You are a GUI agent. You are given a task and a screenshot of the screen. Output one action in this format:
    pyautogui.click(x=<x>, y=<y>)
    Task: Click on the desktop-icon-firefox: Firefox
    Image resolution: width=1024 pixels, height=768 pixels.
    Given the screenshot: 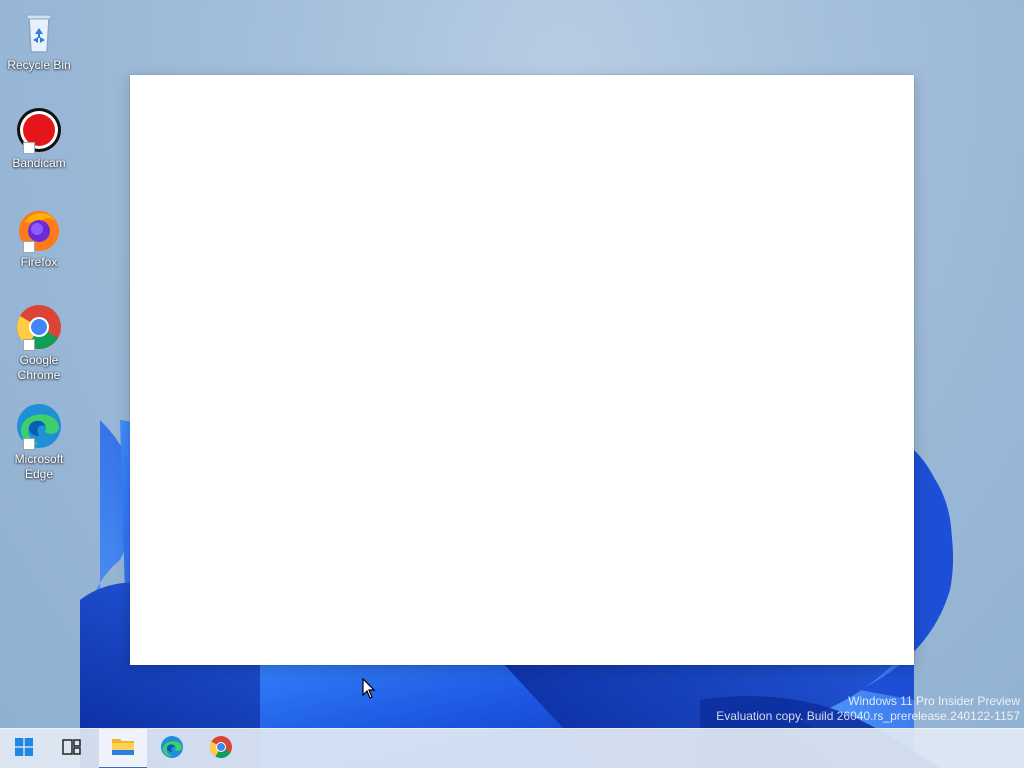 What is the action you would take?
    pyautogui.click(x=39, y=237)
    